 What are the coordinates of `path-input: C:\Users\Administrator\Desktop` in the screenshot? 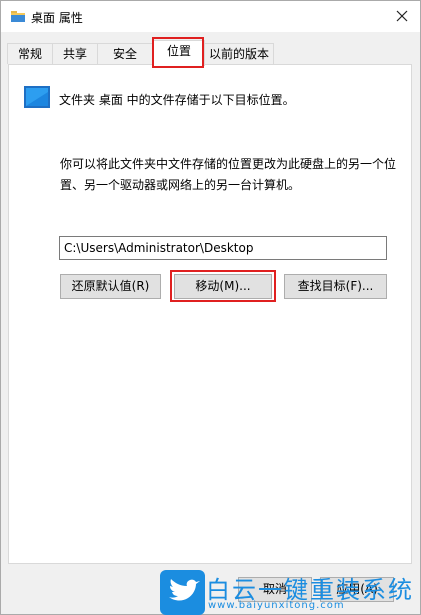 It's located at (223, 248).